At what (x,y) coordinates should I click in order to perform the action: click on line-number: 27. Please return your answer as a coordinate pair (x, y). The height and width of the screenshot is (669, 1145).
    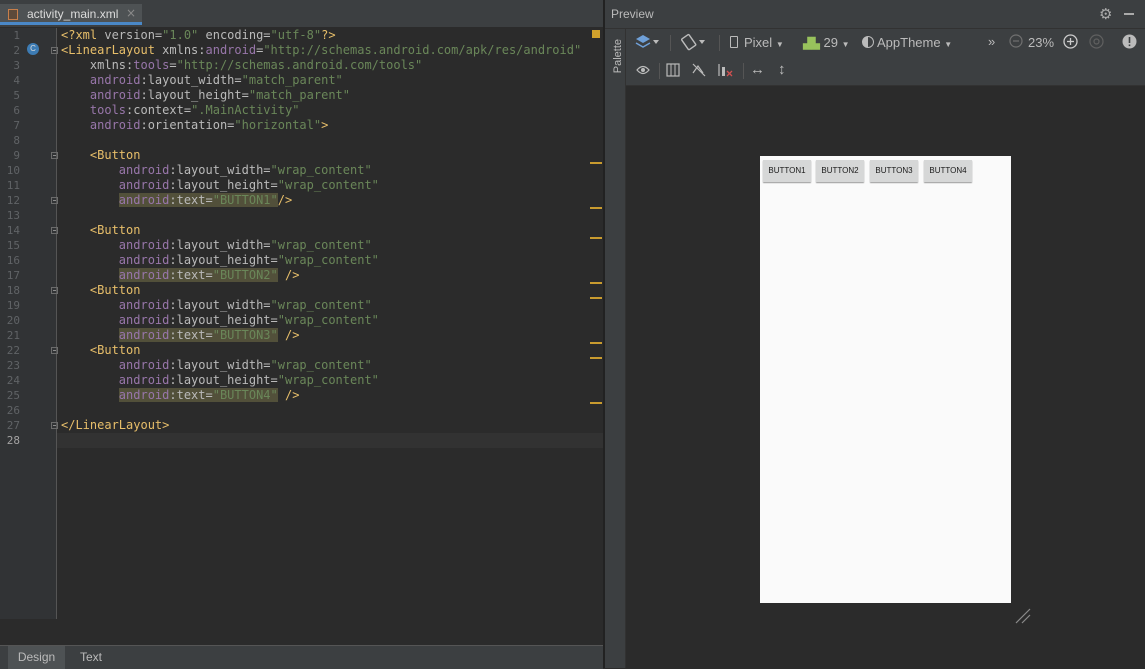
    Looking at the image, I should click on (13, 425).